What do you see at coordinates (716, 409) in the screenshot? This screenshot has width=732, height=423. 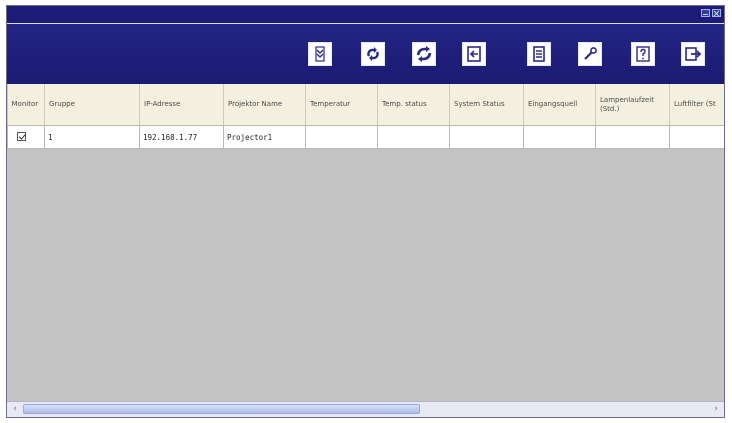 I see `scroll-right-arrow: ›` at bounding box center [716, 409].